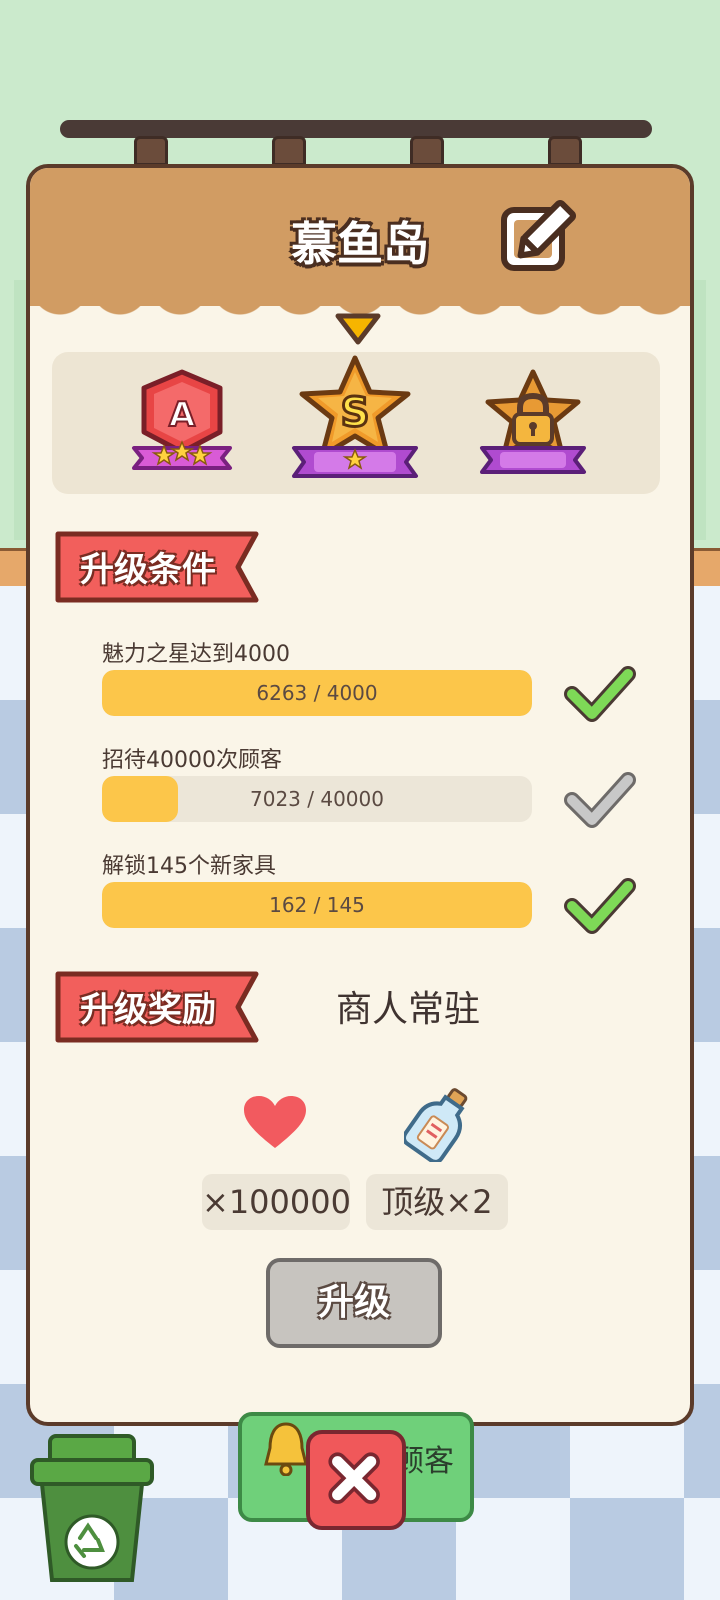  Describe the element at coordinates (148, 570) in the screenshot. I see `conditions-header: 升级条件` at that location.